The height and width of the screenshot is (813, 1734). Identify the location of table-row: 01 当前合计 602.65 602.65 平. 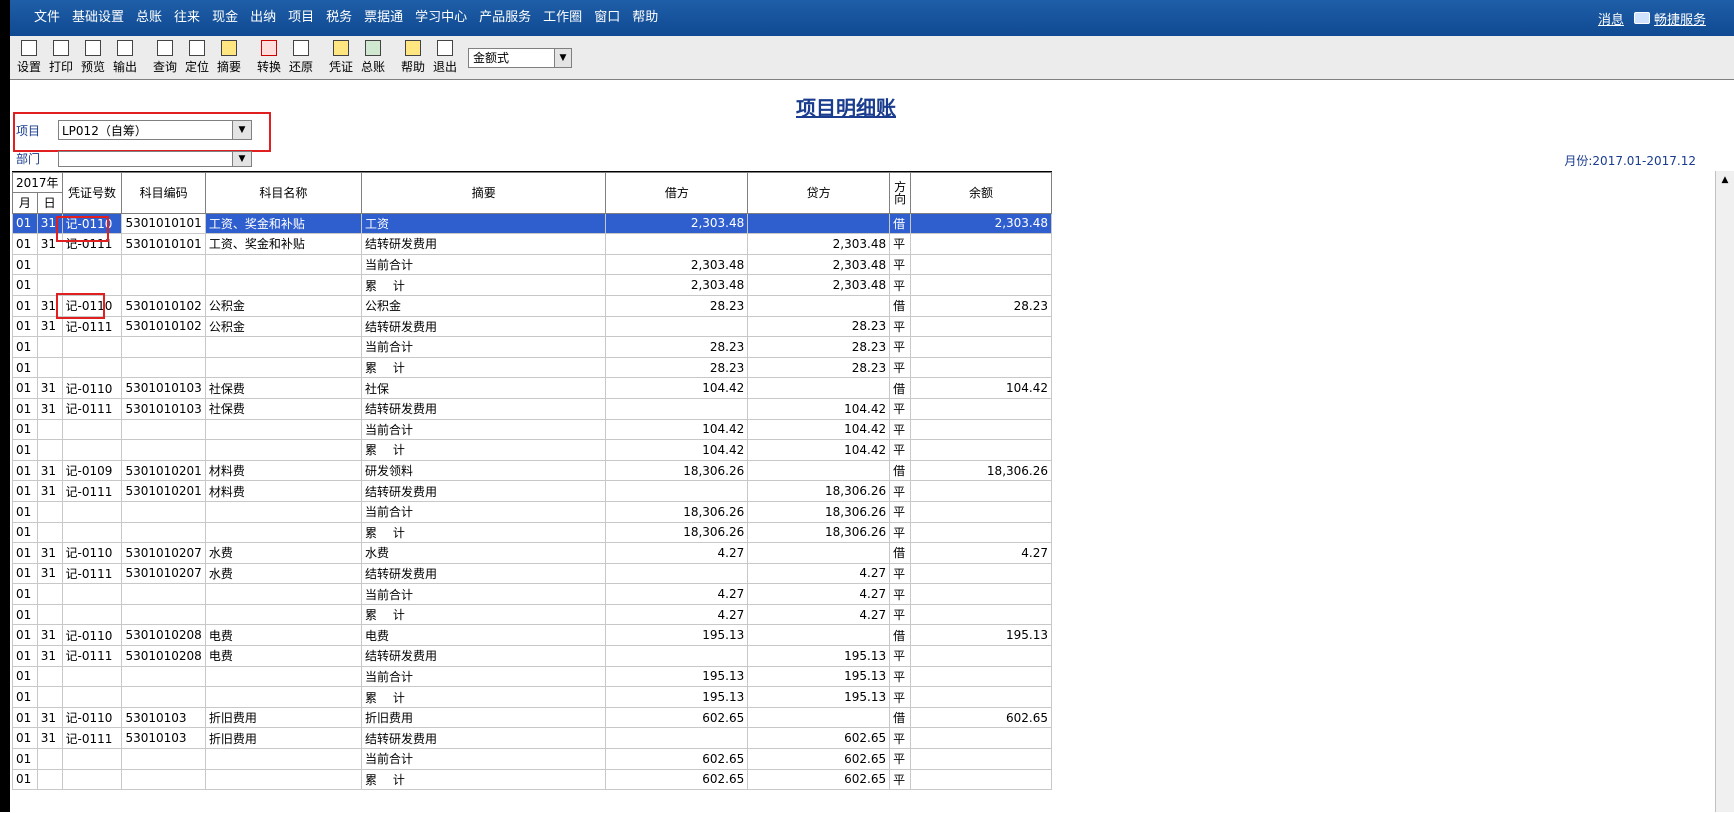
(532, 759).